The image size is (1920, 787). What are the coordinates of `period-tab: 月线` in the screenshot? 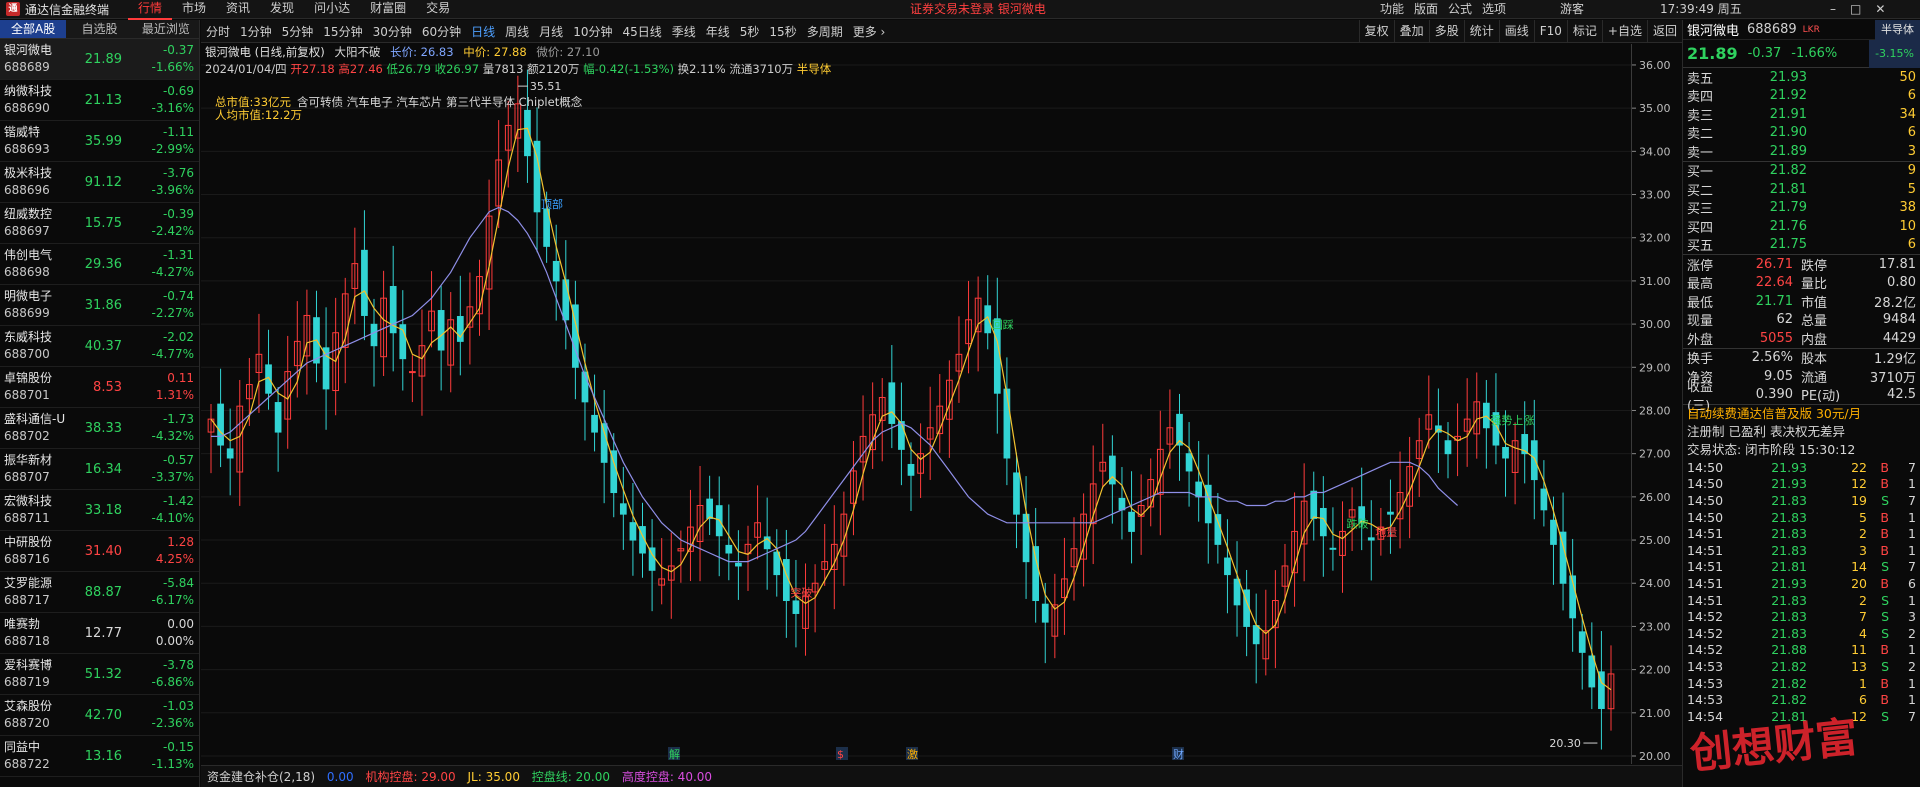 It's located at (551, 31).